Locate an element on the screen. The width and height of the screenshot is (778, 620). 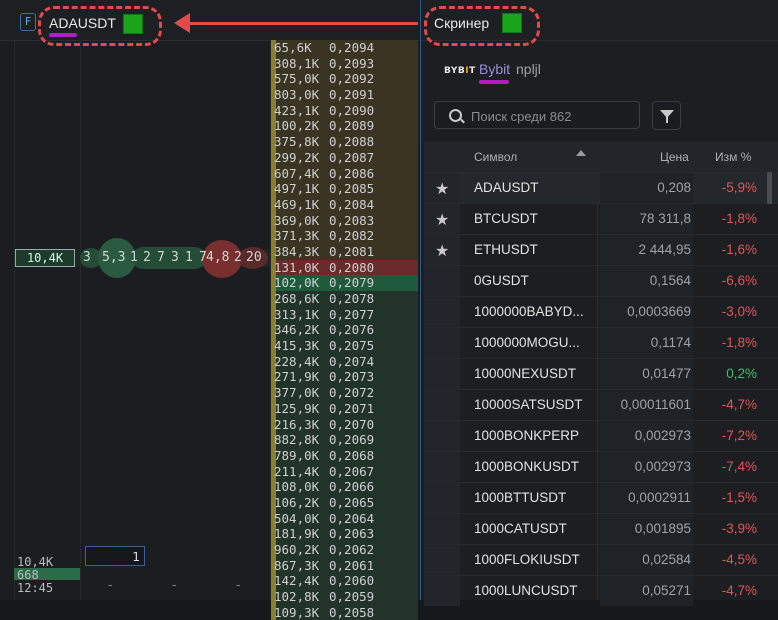
ladder-row: 375,8K 0,2088 is located at coordinates (344, 142).